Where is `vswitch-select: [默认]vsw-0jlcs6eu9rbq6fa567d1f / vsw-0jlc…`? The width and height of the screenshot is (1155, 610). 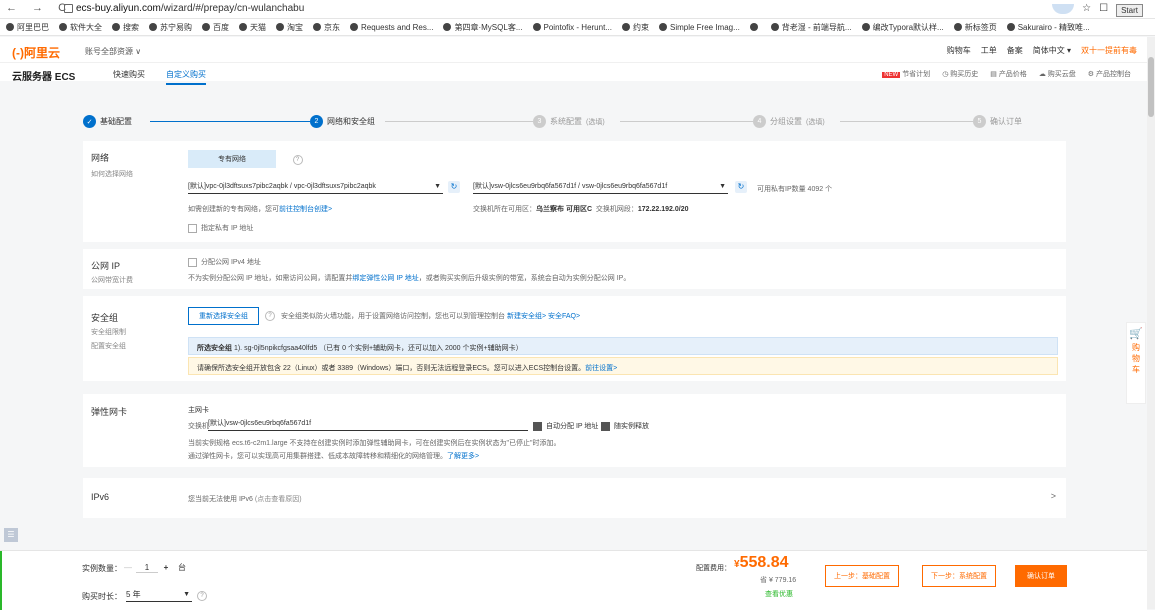 vswitch-select: [默认]vsw-0jlcs6eu9rbq6fa567d1f / vsw-0jlc… is located at coordinates (600, 187).